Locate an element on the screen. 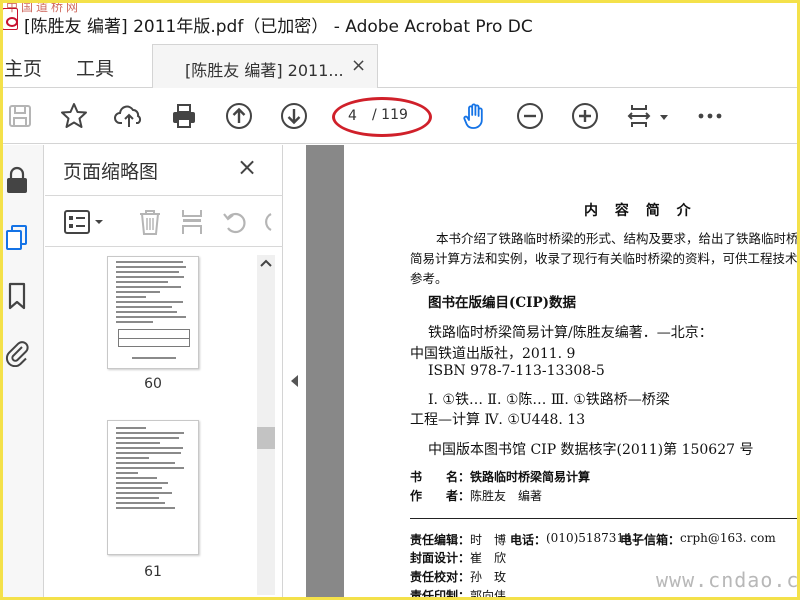  extract-pages-icon is located at coordinates (192, 222).